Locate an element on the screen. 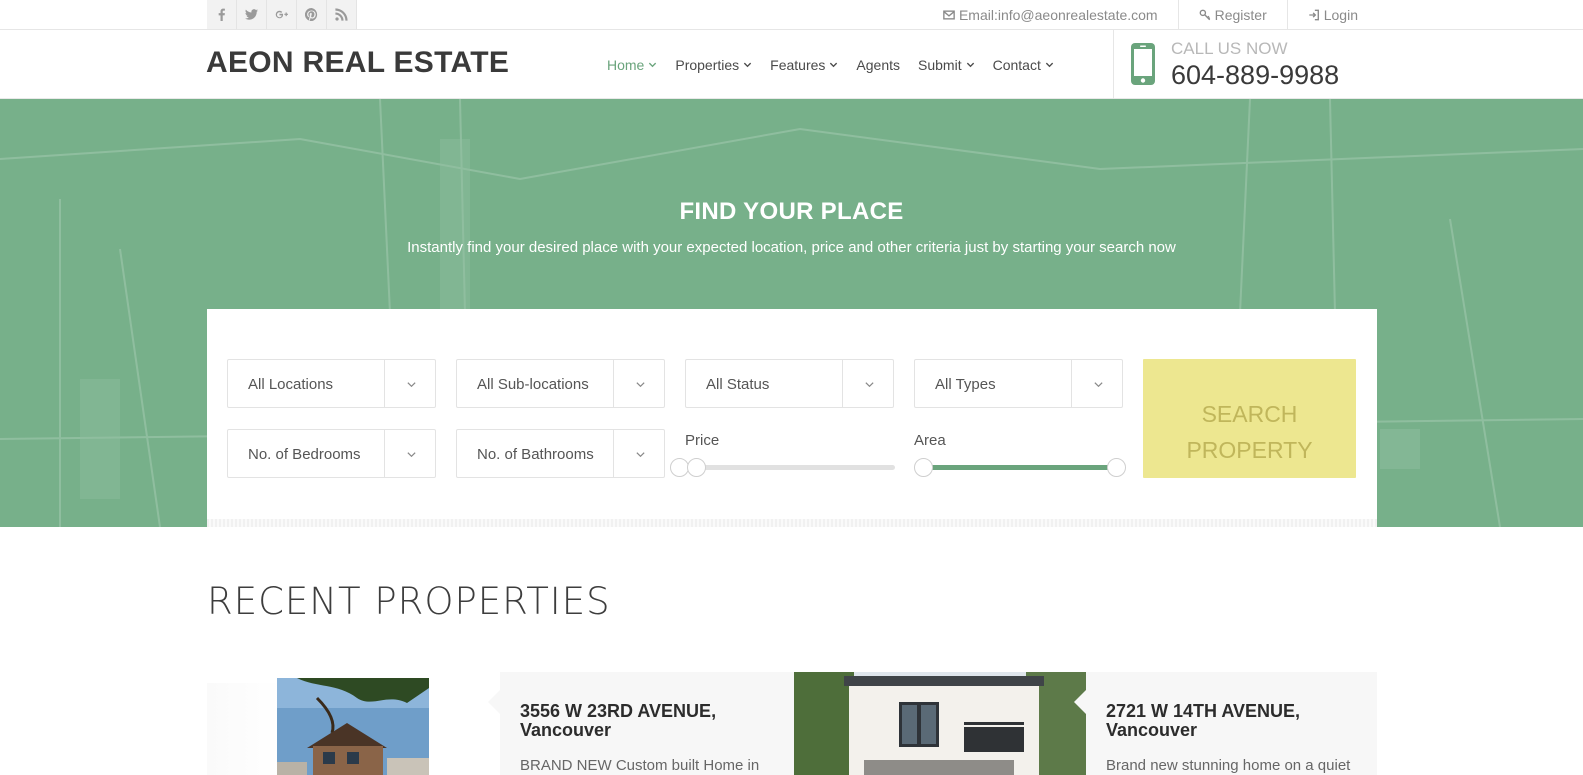 The height and width of the screenshot is (775, 1583). google-plus-icon is located at coordinates (282, 14).